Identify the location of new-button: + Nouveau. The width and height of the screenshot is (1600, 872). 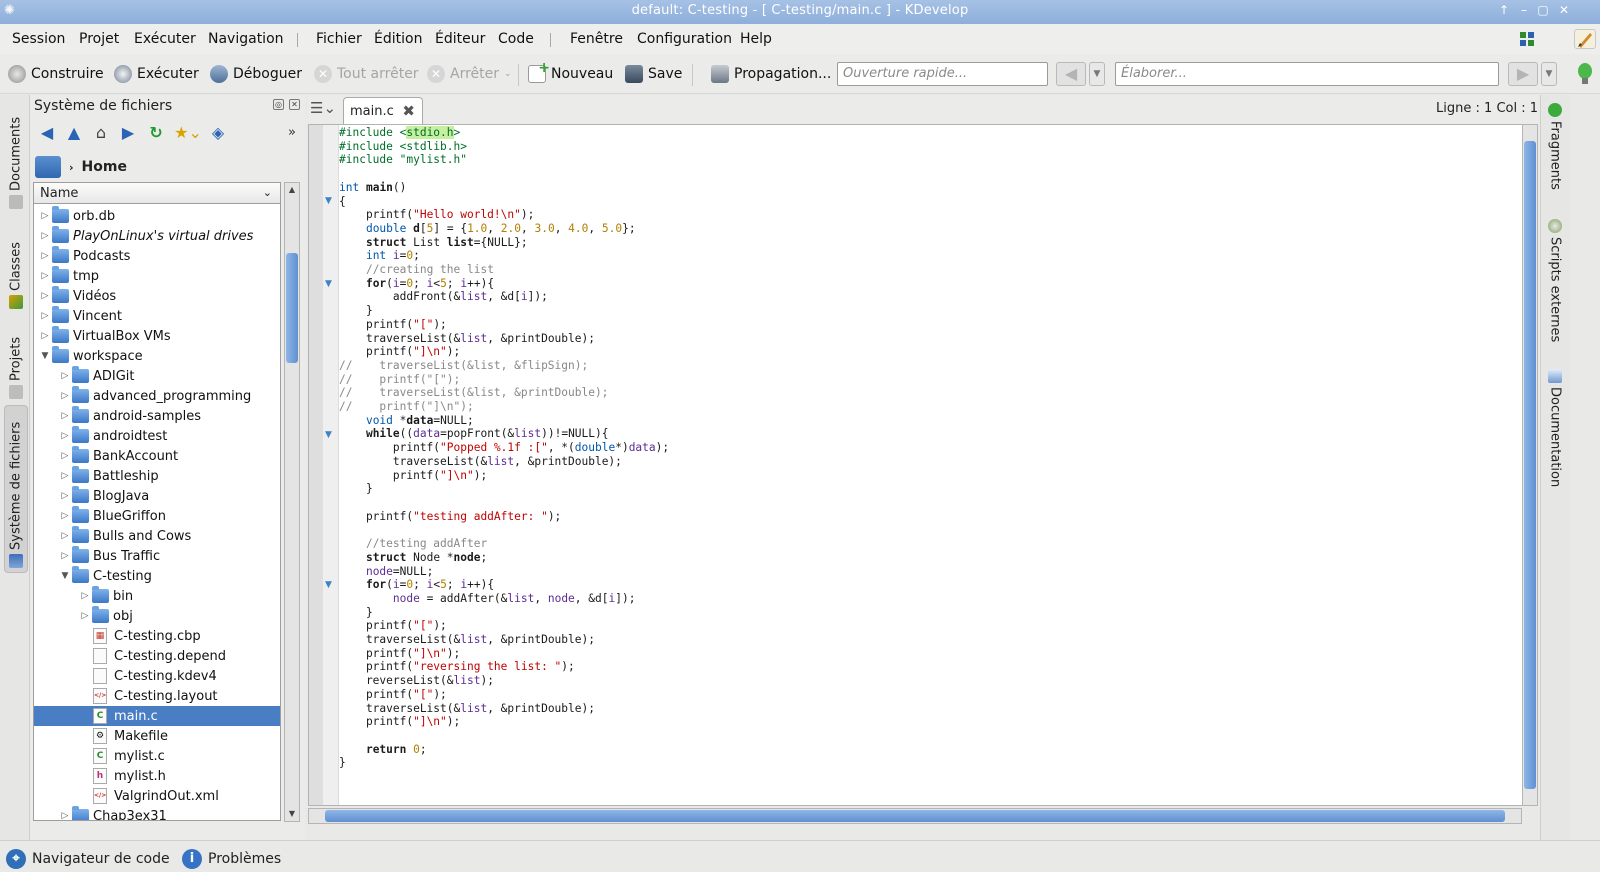
(570, 72).